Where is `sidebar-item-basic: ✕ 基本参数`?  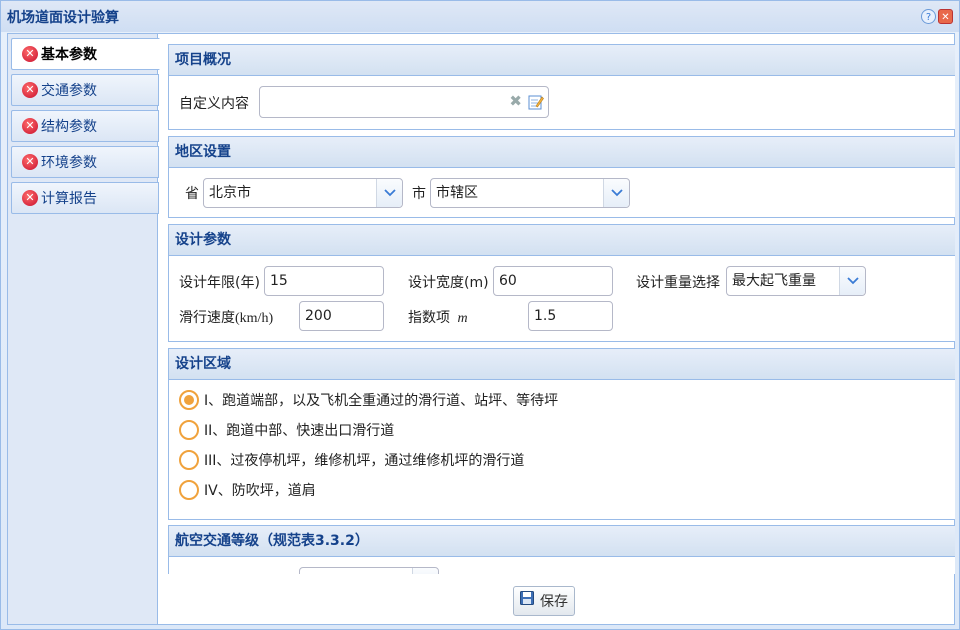
sidebar-item-basic: ✕ 基本参数 is located at coordinates (85, 54).